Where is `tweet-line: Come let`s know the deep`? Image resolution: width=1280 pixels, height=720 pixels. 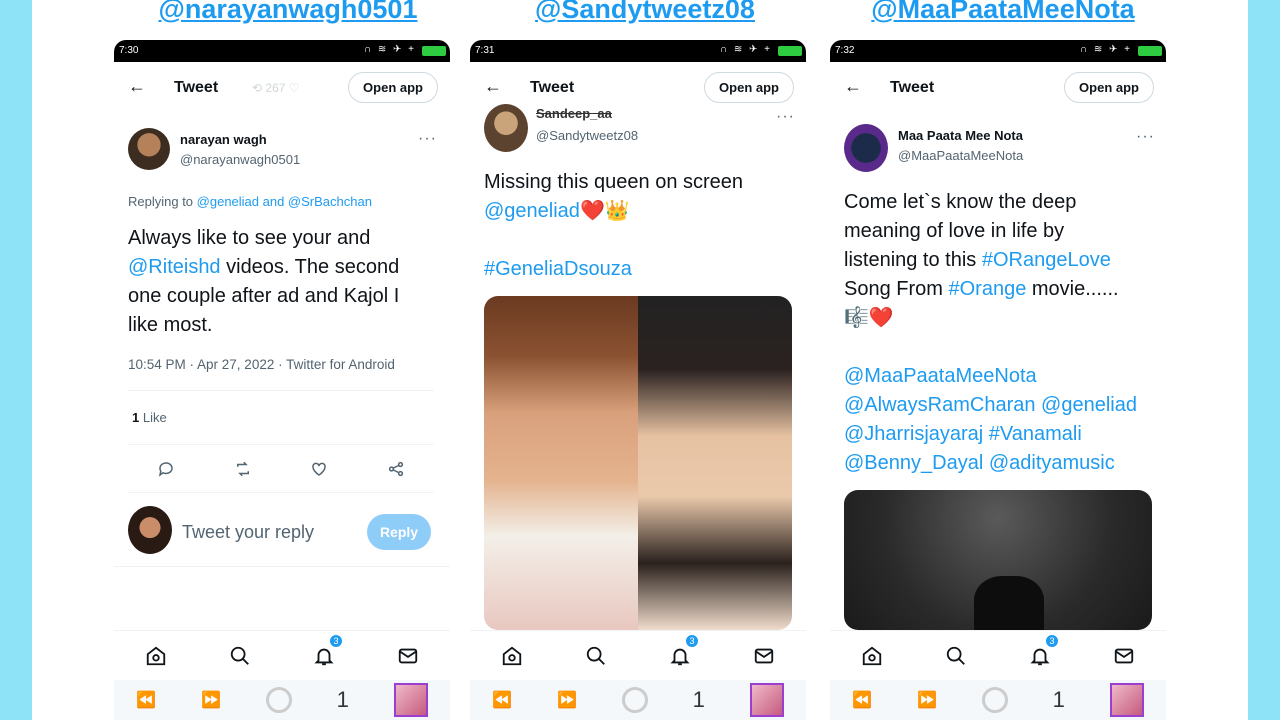 tweet-line: Come let`s know the deep is located at coordinates (960, 202).